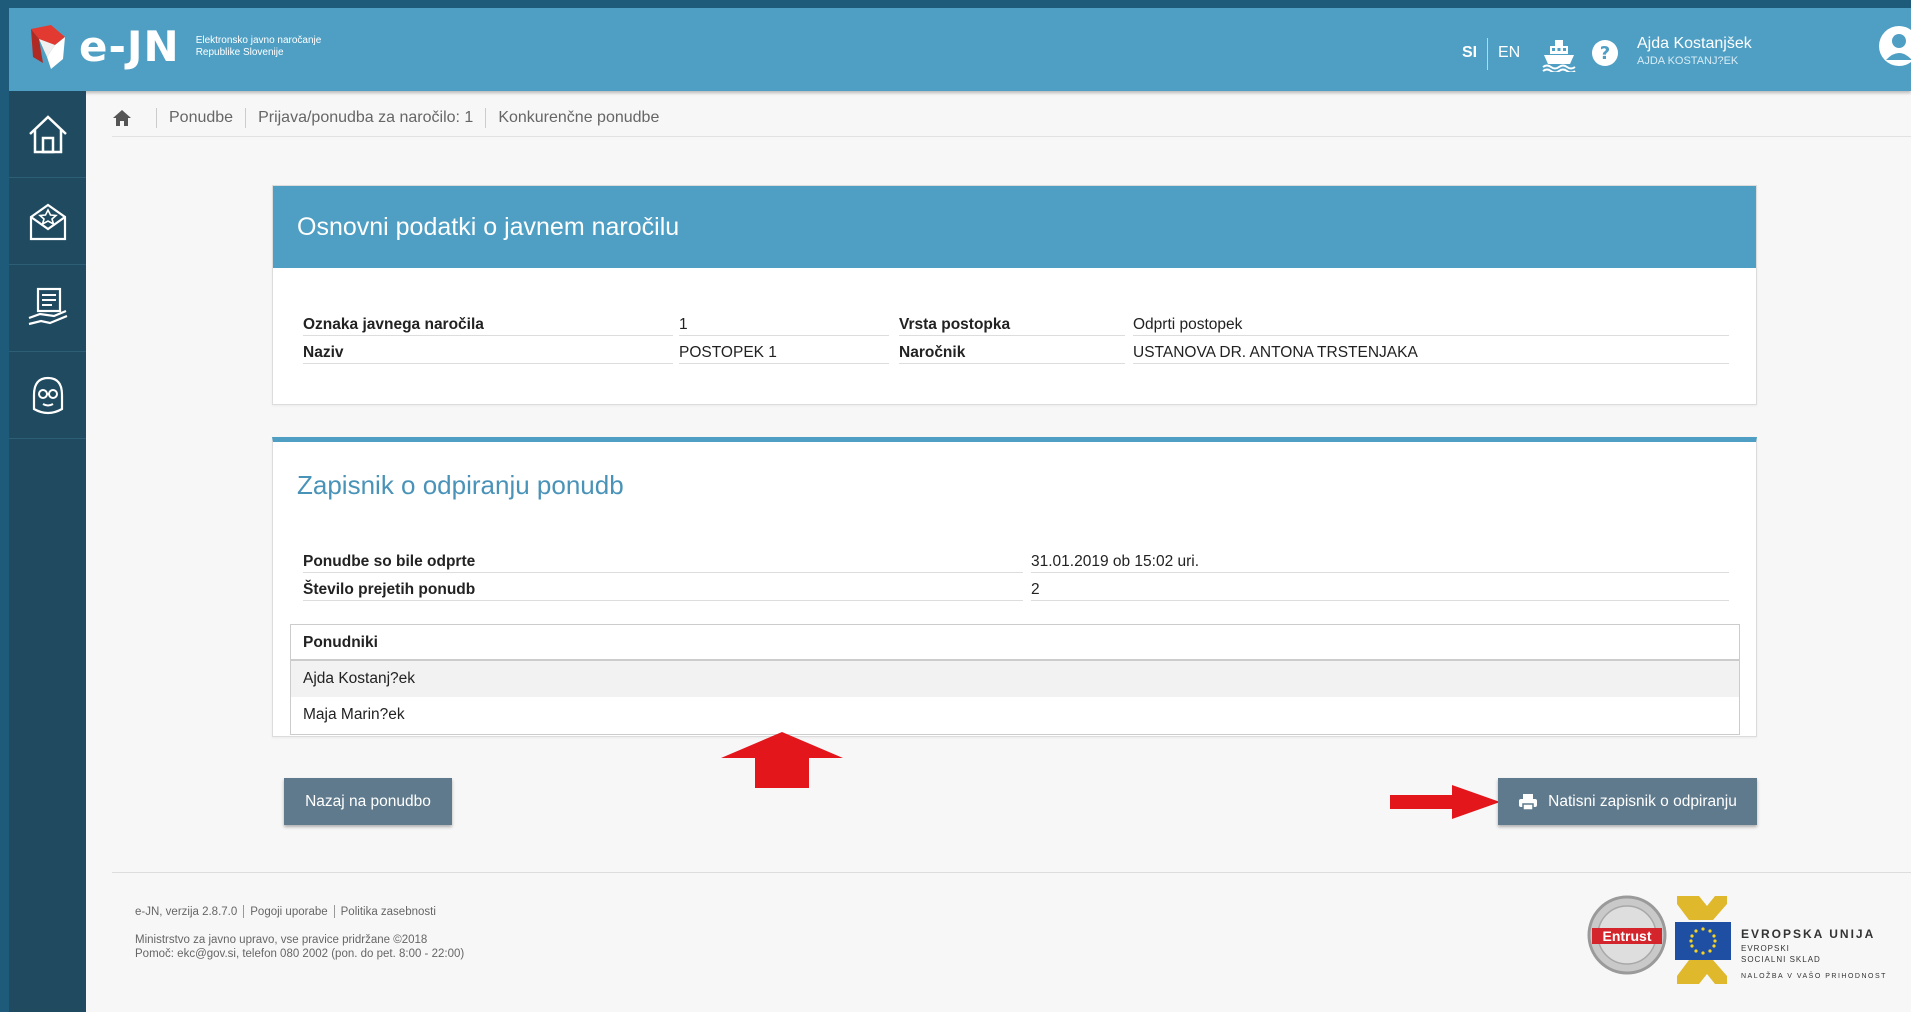  What do you see at coordinates (663, 589) in the screenshot?
I see `label-offer-count: Število prejetih ponudb` at bounding box center [663, 589].